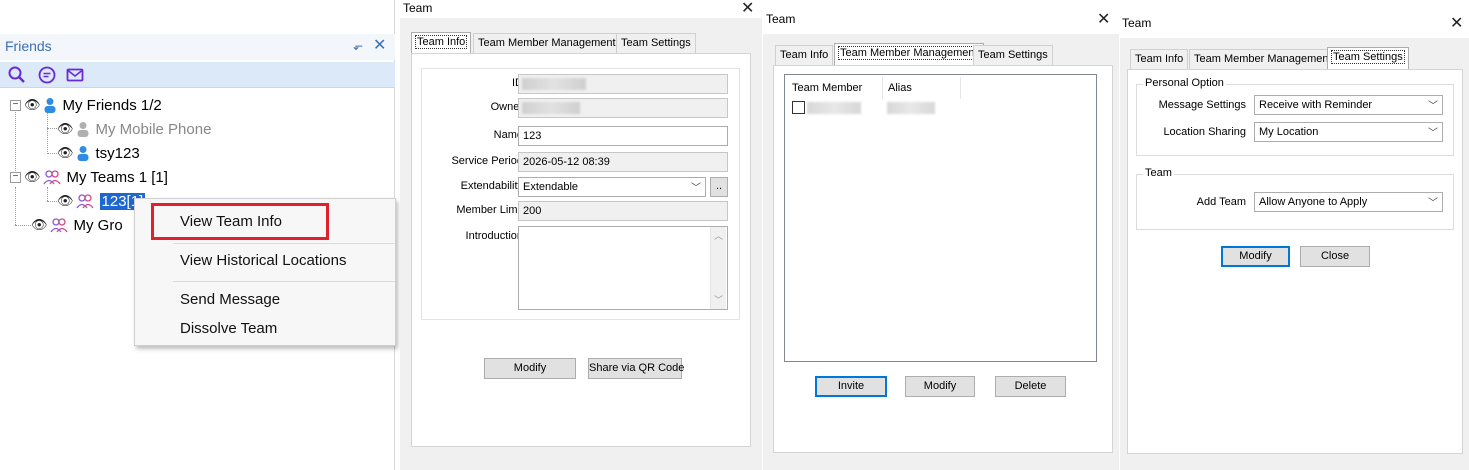  I want to click on column-header-alias: Alias, so click(900, 88).